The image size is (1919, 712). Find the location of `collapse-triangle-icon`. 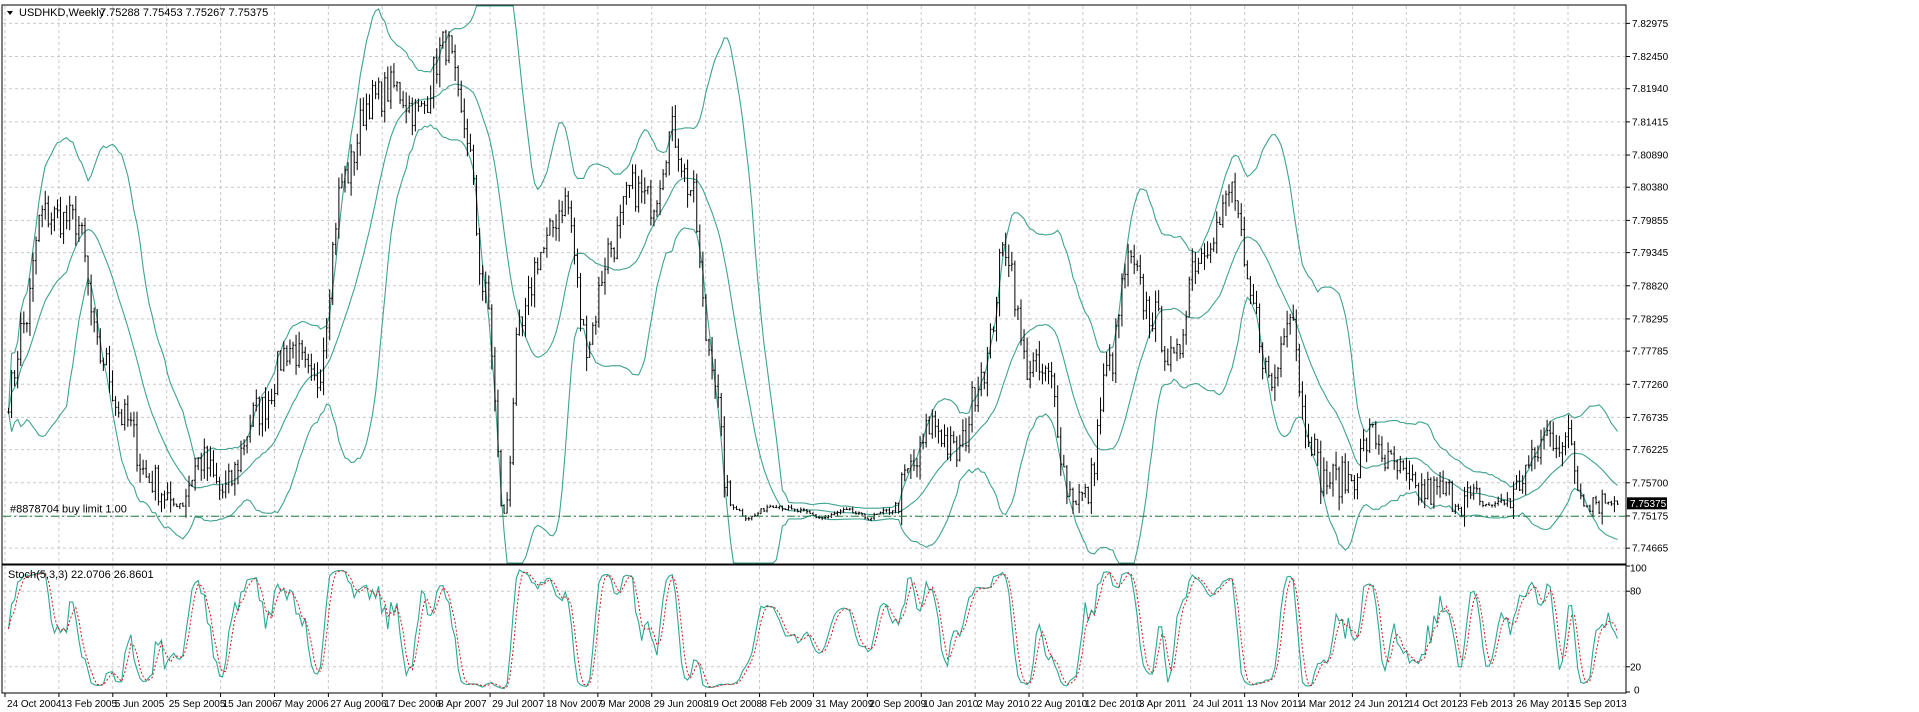

collapse-triangle-icon is located at coordinates (10, 13).